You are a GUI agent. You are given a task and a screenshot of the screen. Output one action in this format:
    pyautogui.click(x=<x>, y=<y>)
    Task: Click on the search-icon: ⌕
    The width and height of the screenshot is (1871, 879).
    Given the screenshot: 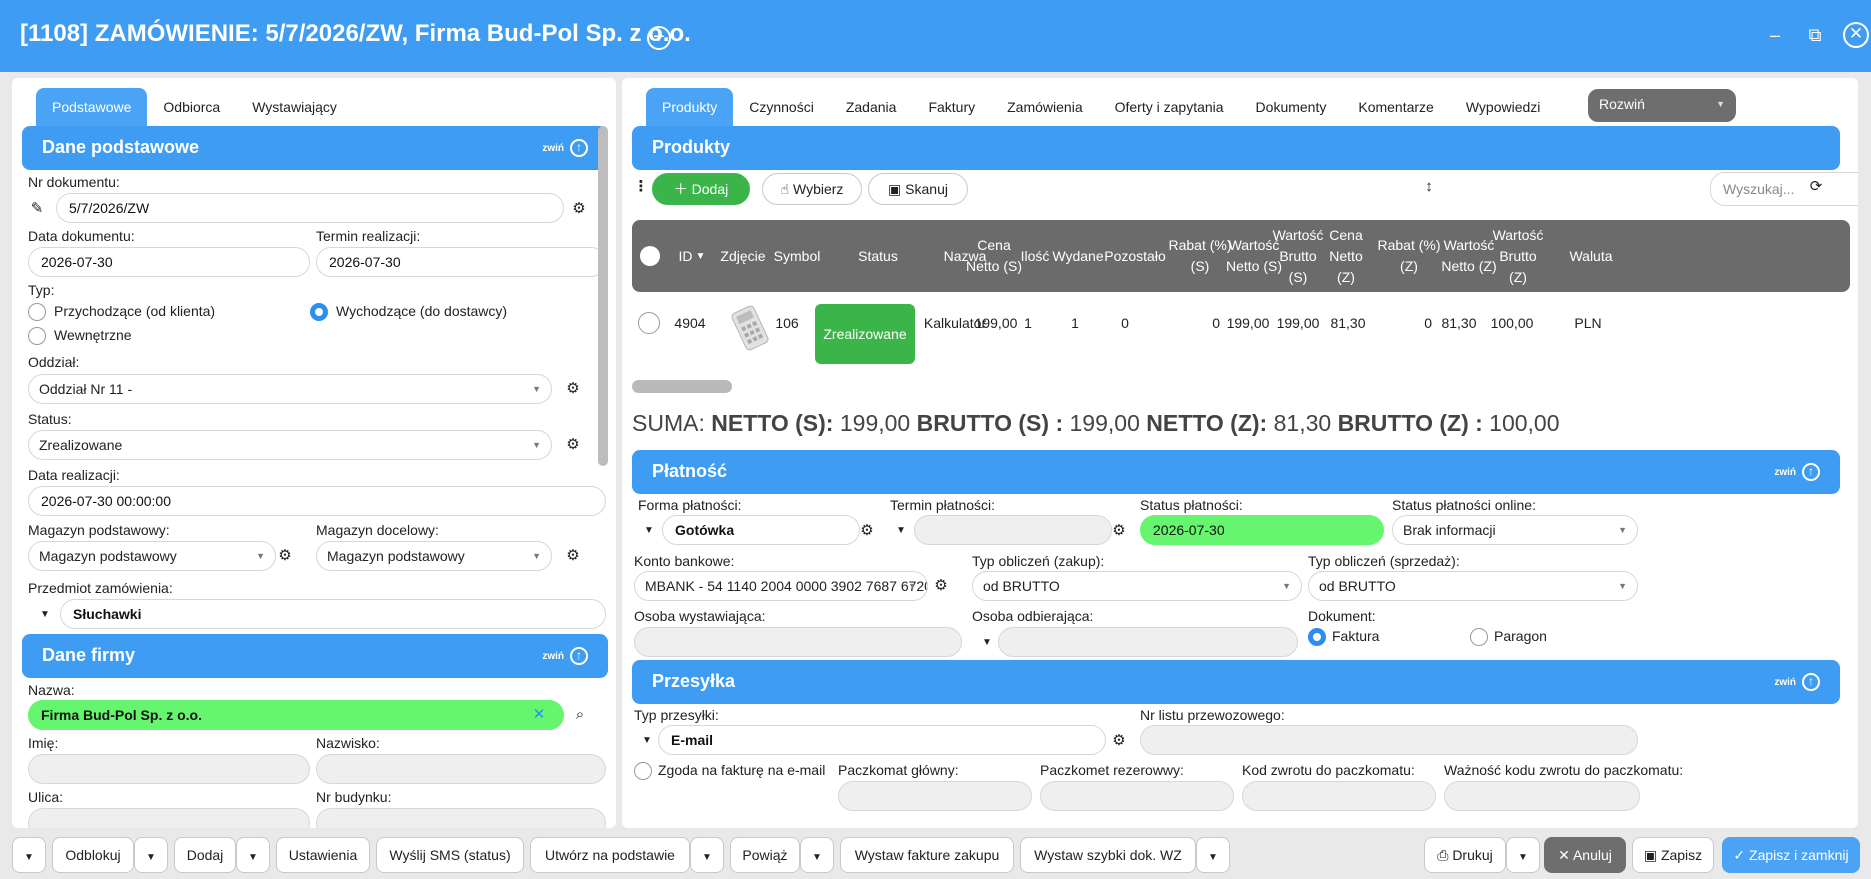 What is the action you would take?
    pyautogui.click(x=580, y=715)
    